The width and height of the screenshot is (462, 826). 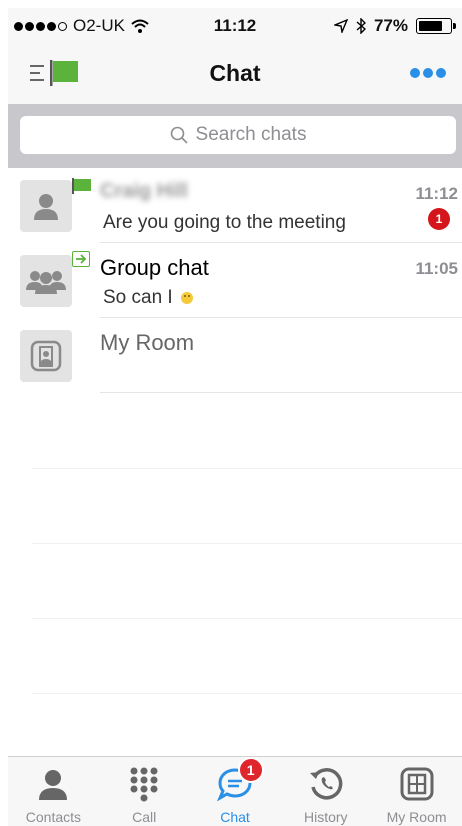 What do you see at coordinates (235, 817) in the screenshot?
I see `tab-label: Chat` at bounding box center [235, 817].